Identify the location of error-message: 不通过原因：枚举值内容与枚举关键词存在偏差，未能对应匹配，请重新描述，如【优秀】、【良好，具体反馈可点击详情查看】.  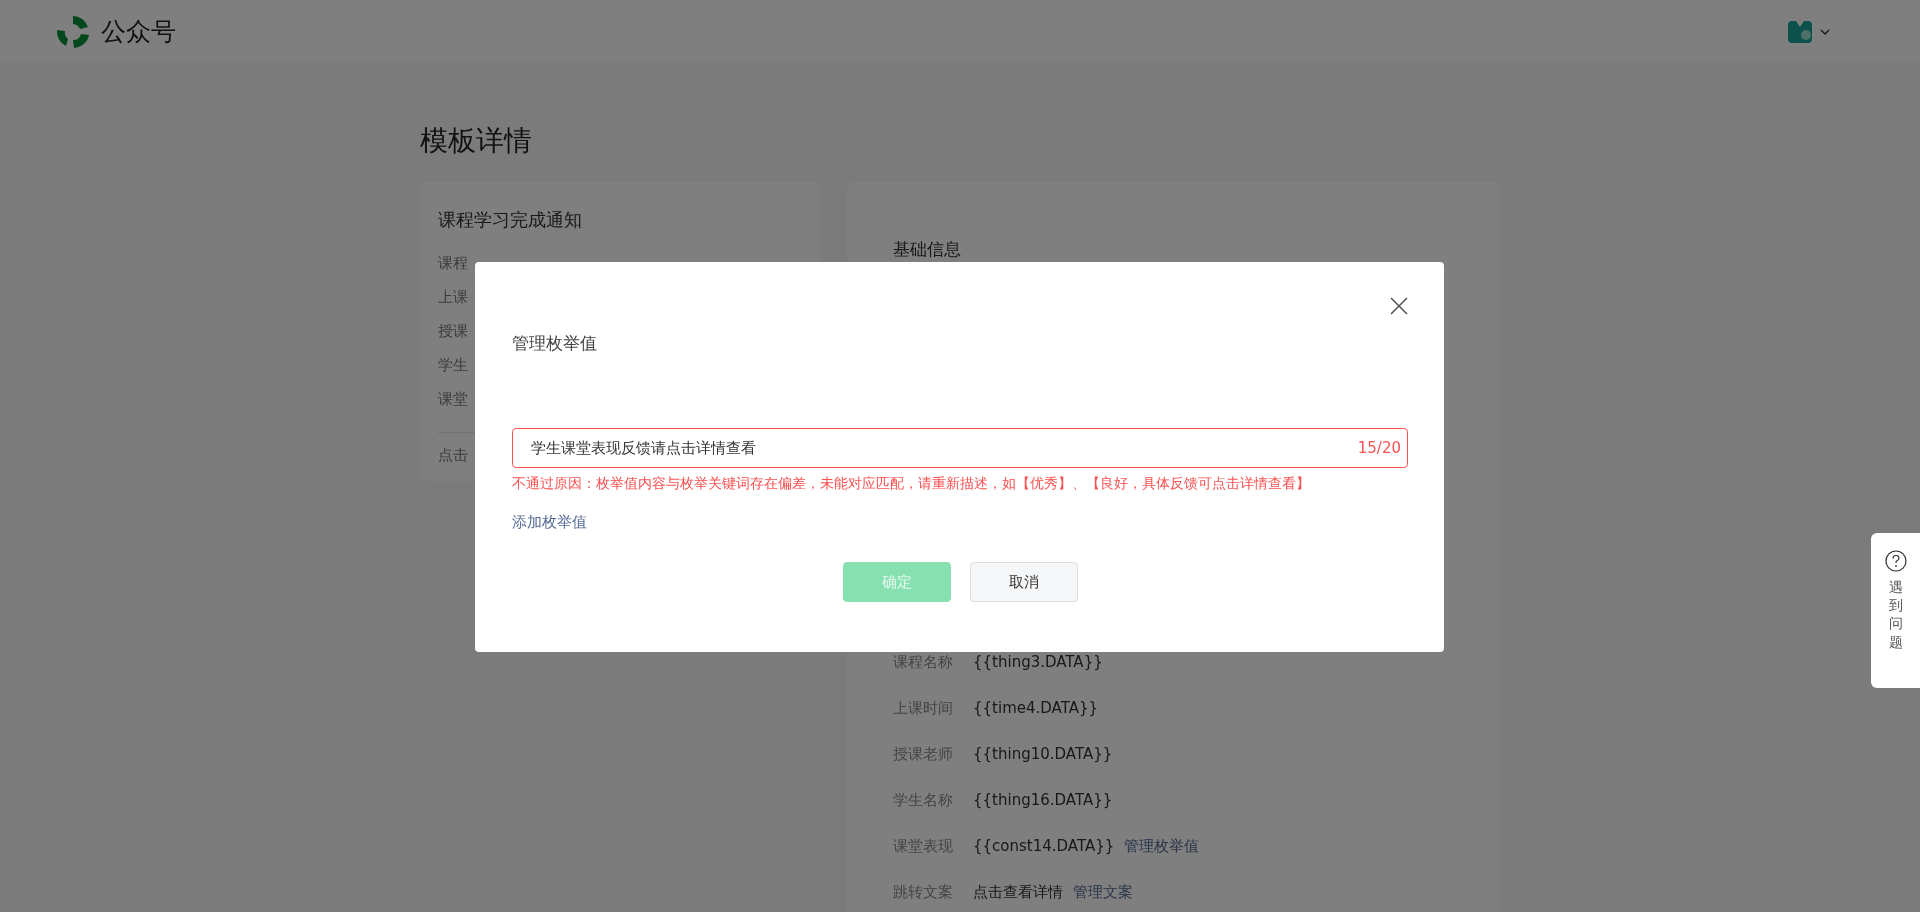
(911, 484).